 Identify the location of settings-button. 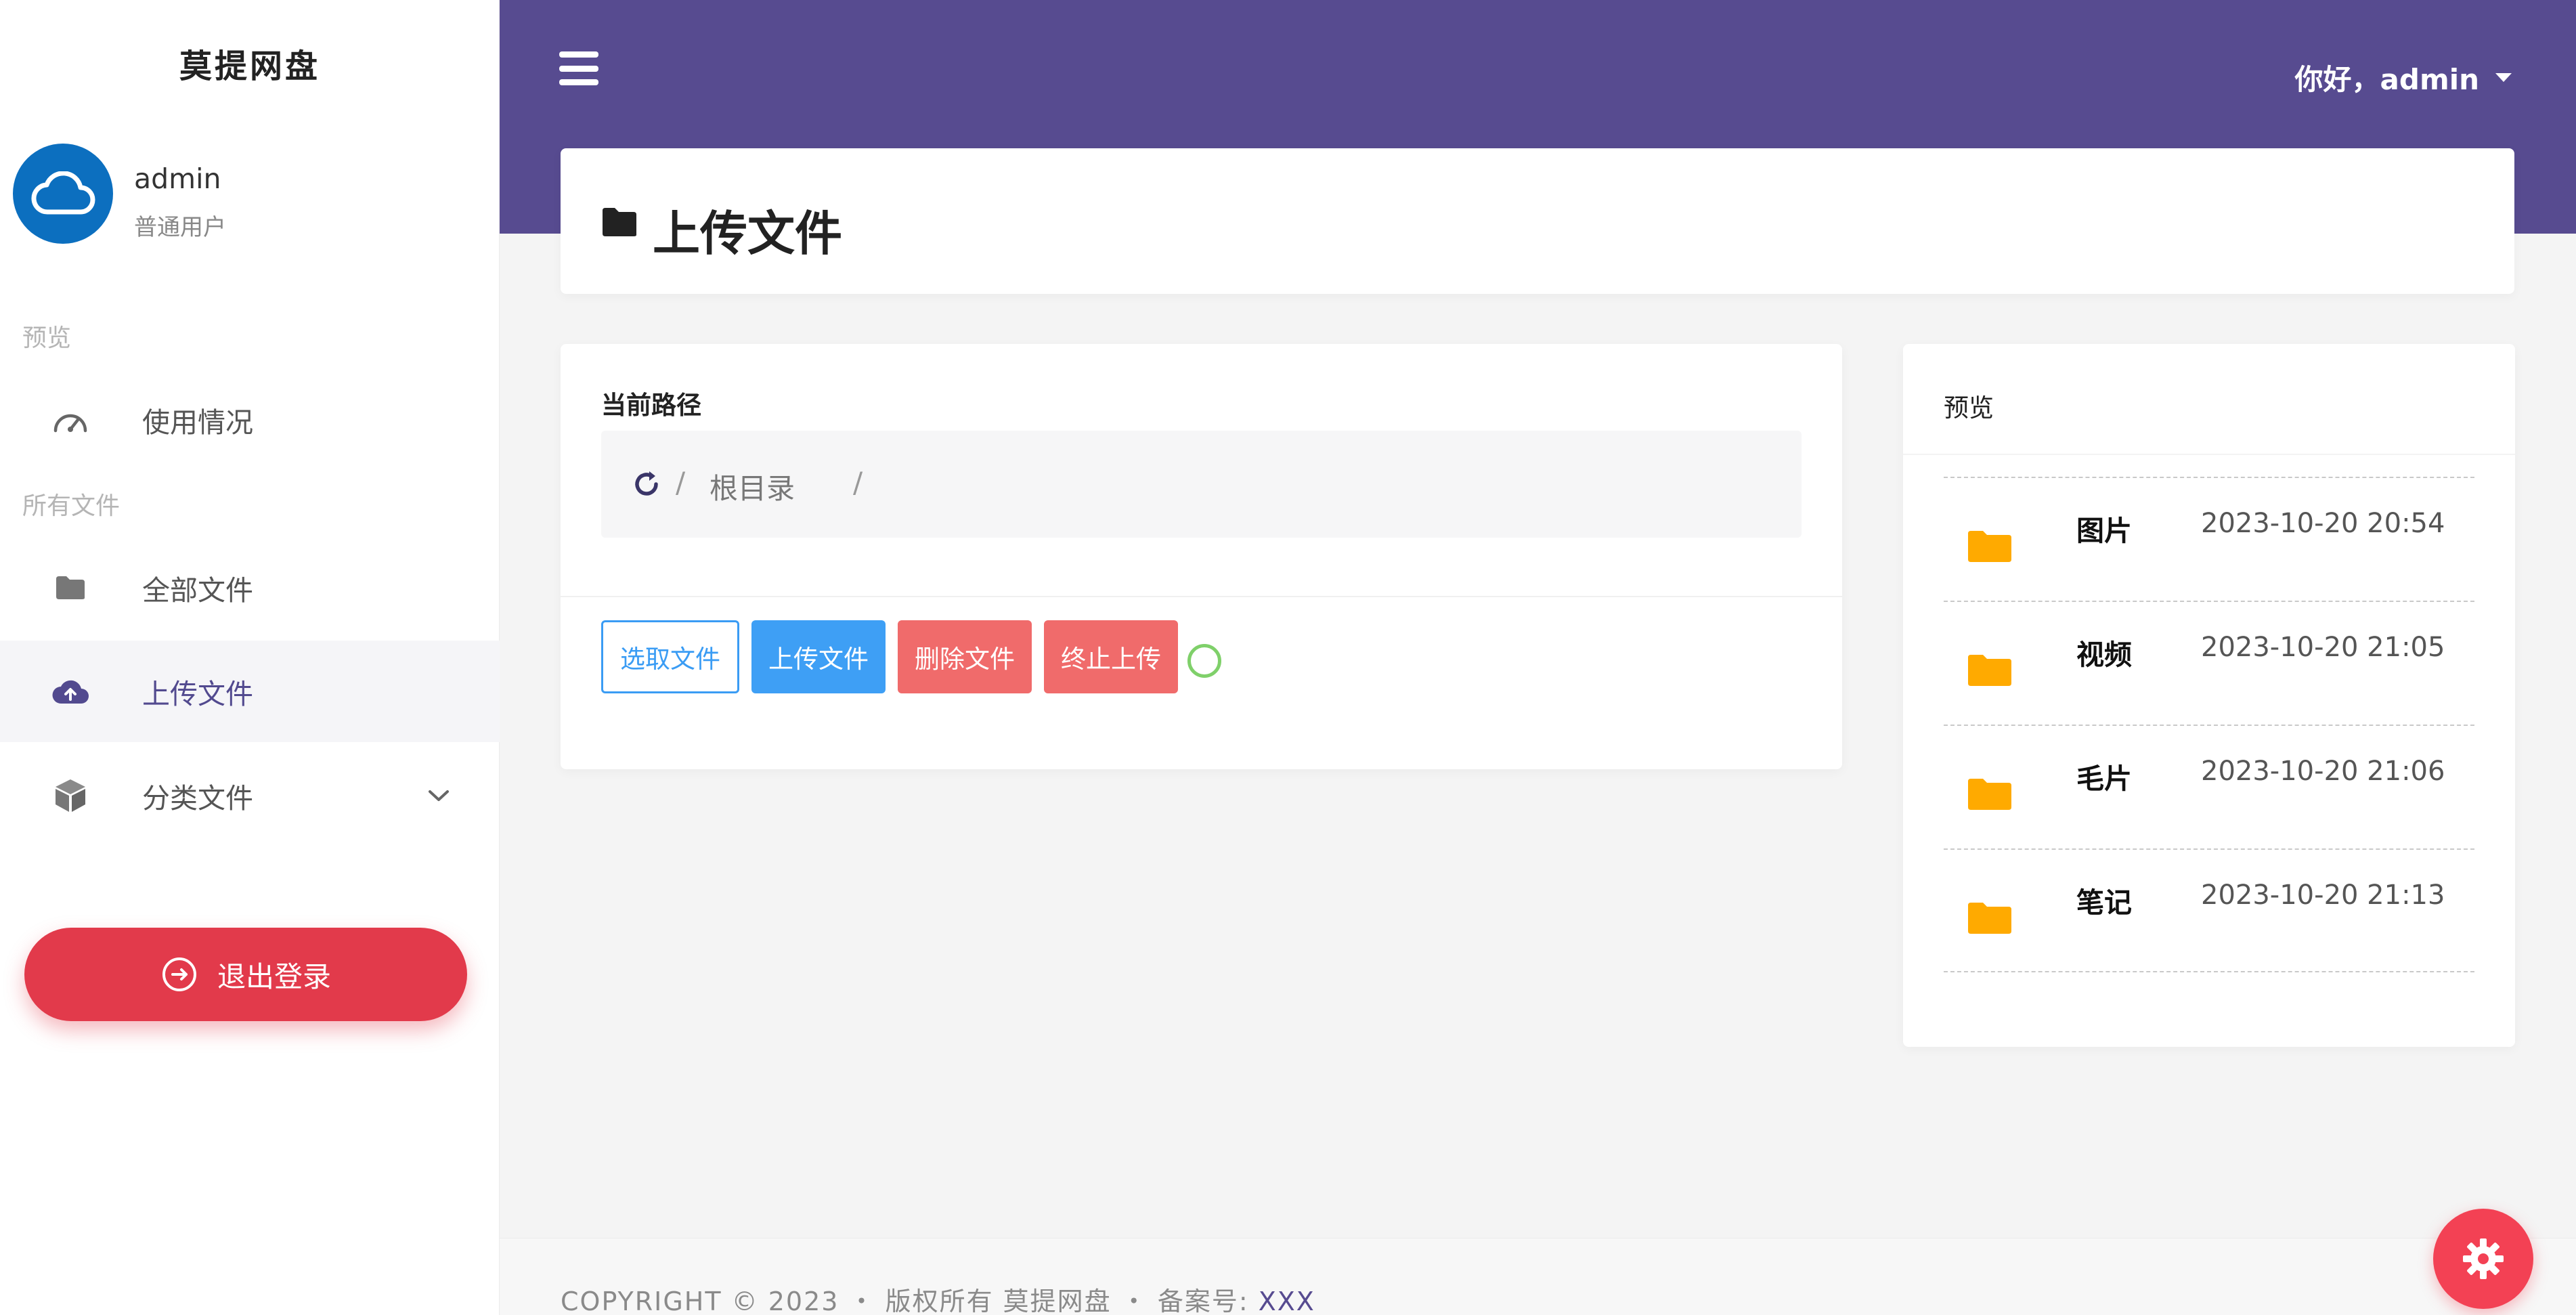
(2483, 1259).